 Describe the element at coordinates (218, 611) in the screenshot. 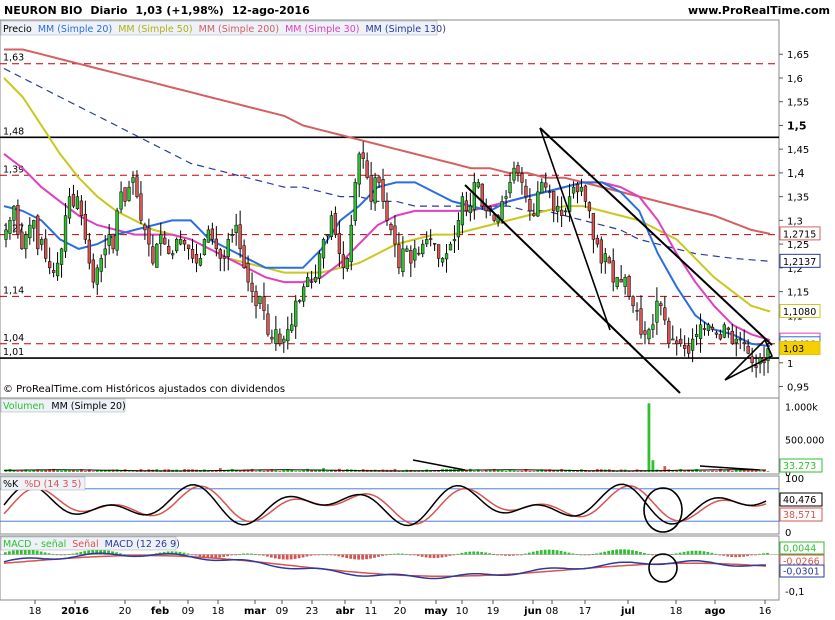

I see `x-tick-label: 18` at that location.